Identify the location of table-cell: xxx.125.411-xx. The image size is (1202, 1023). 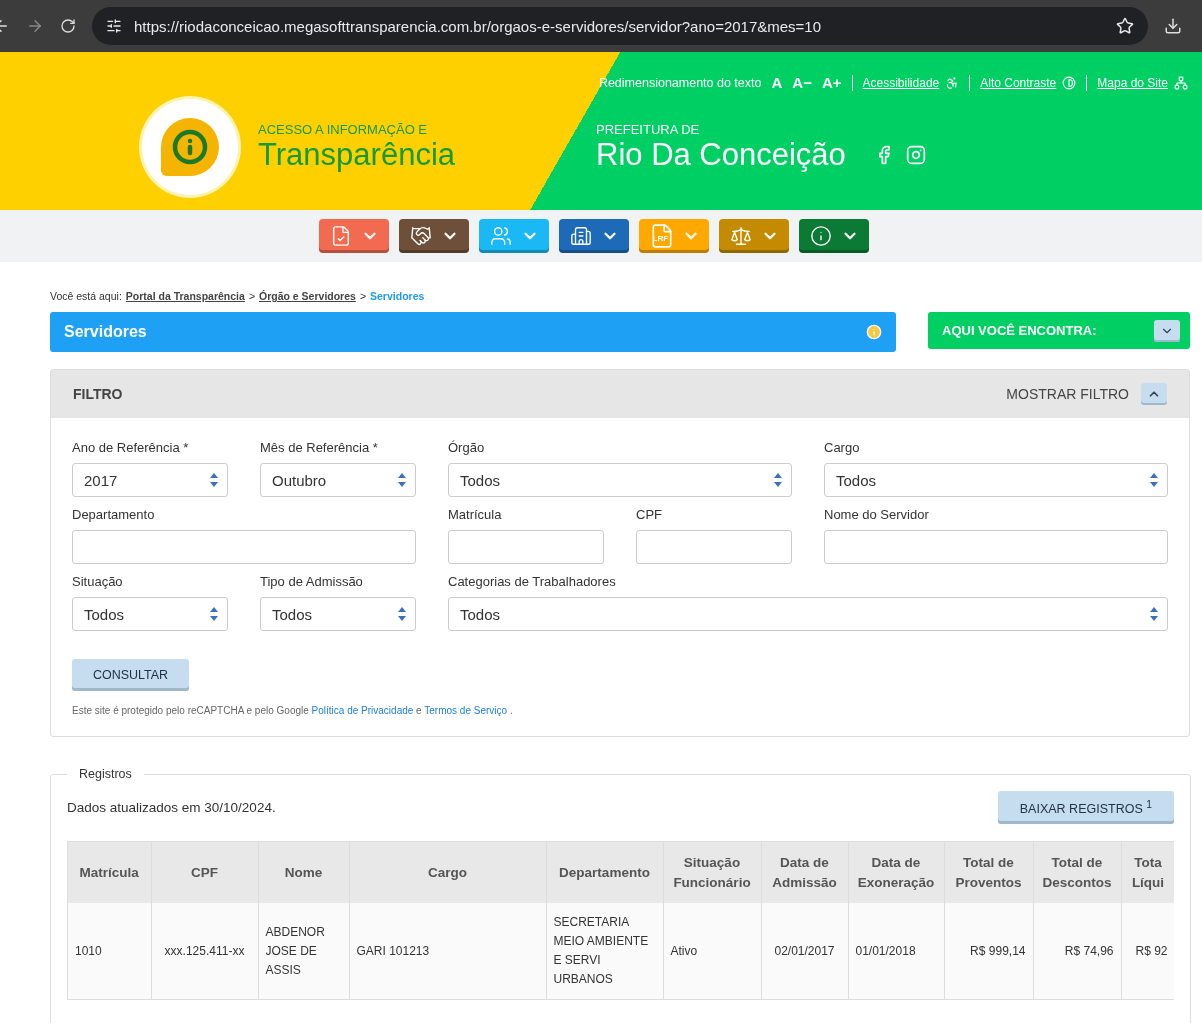
(204, 951).